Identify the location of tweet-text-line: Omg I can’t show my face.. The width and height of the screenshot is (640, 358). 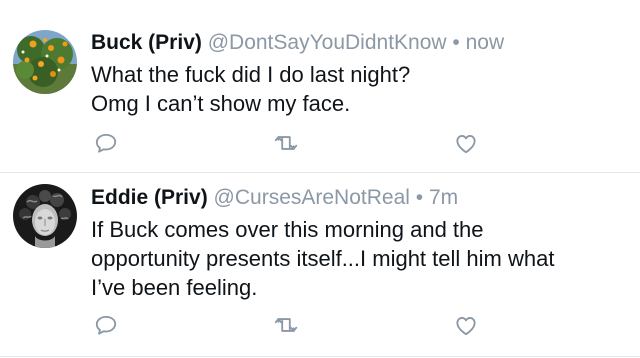
(221, 103).